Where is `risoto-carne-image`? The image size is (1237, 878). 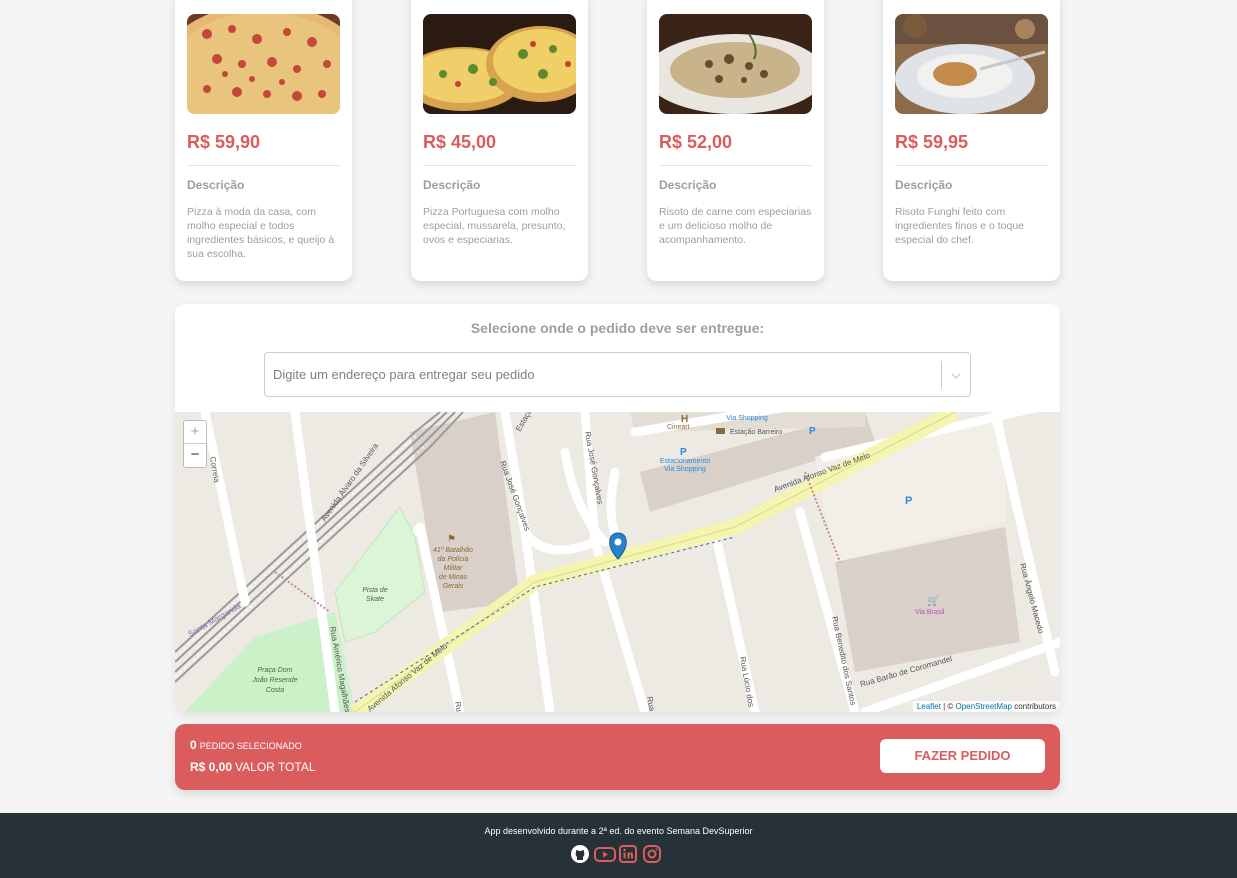 risoto-carne-image is located at coordinates (735, 64).